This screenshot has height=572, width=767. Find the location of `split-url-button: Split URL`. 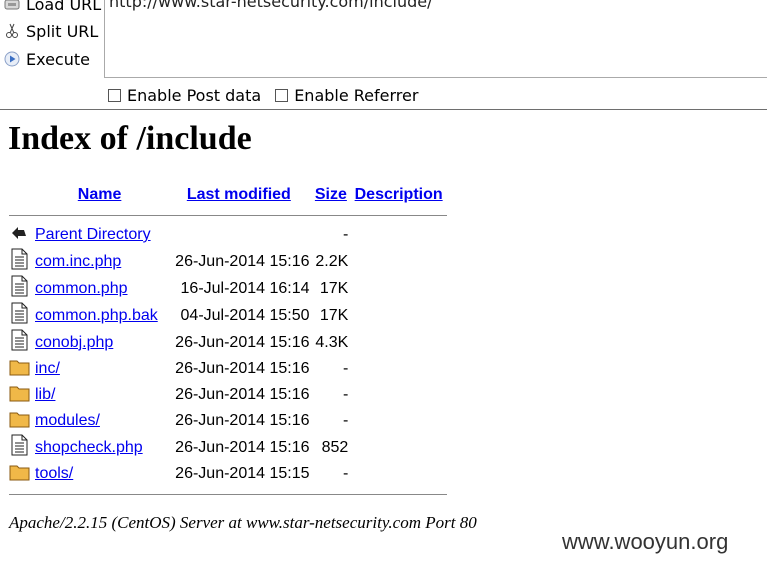

split-url-button: Split URL is located at coordinates (51, 31).